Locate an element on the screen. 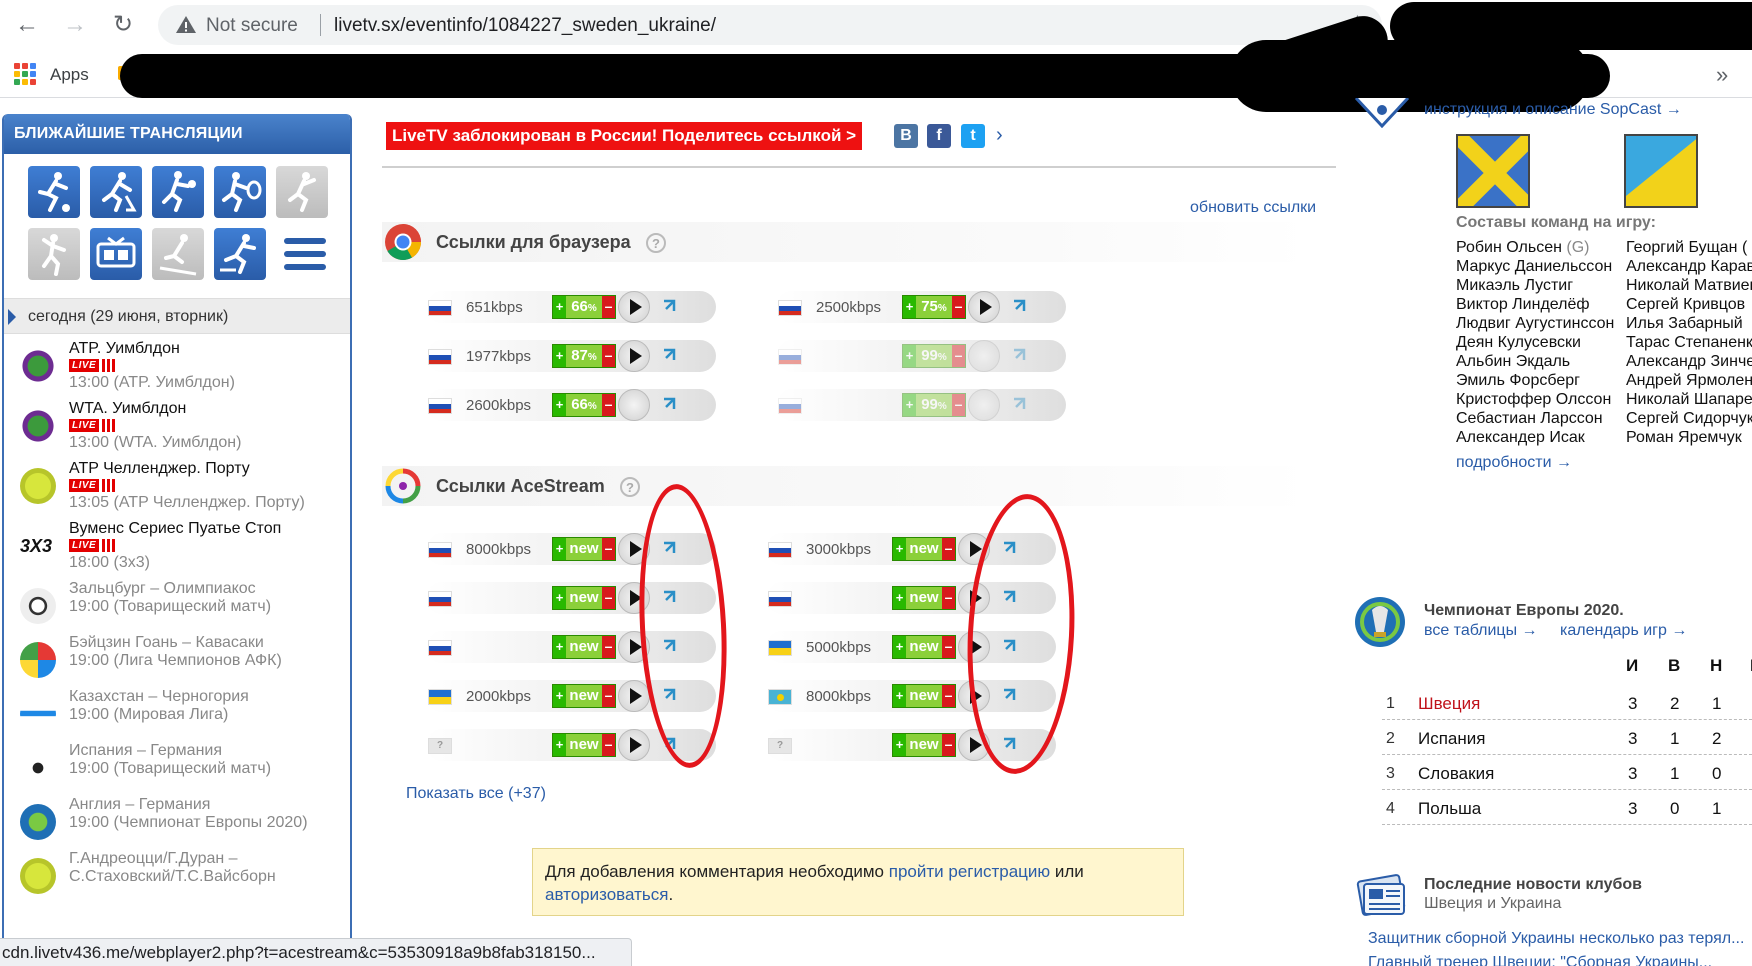 This screenshot has height=966, width=1752. play-icon is located at coordinates (634, 356).